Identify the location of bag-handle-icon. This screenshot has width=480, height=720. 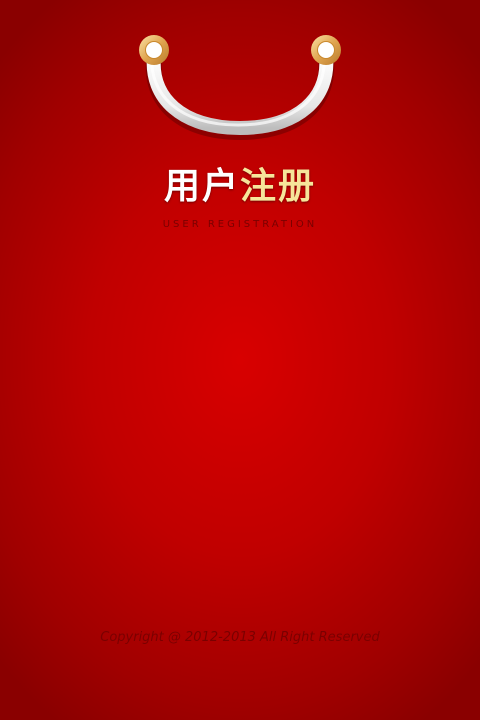
(240, 88).